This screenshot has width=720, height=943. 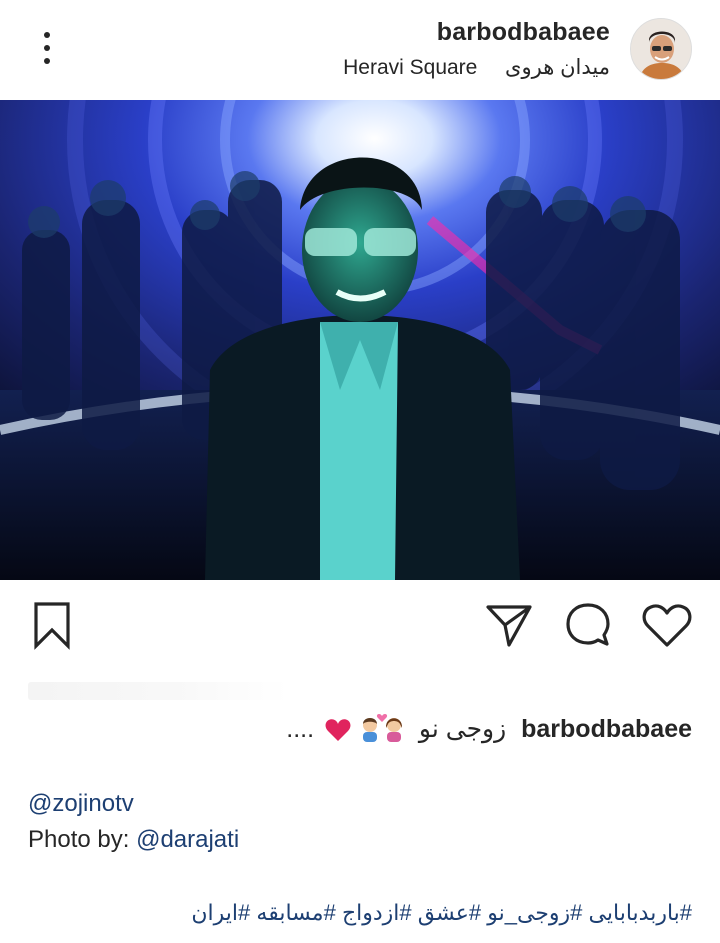 I want to click on post-header: barbodbabaee Heravi Square میدان هروی, so click(x=360, y=50).